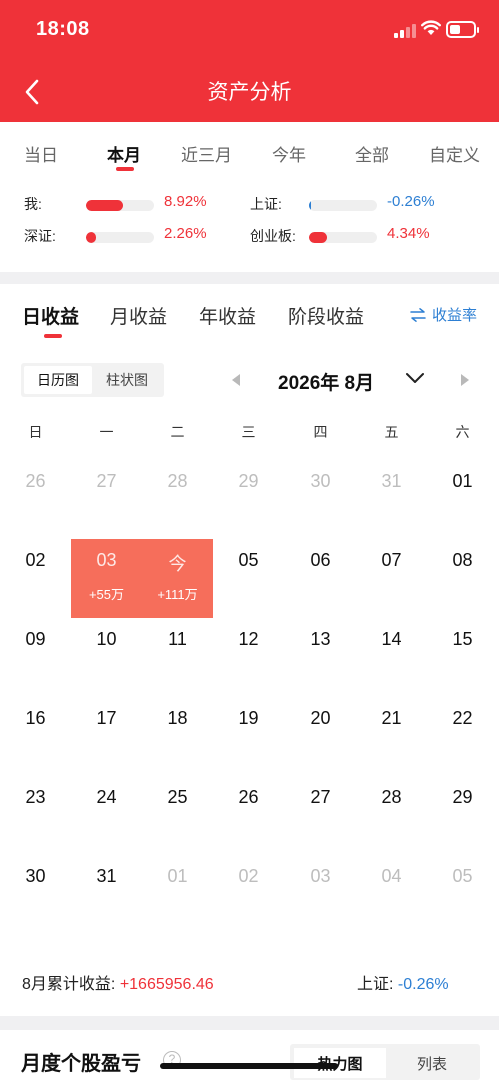 The width and height of the screenshot is (499, 1080). I want to click on calendar-day: 20, so click(320, 736).